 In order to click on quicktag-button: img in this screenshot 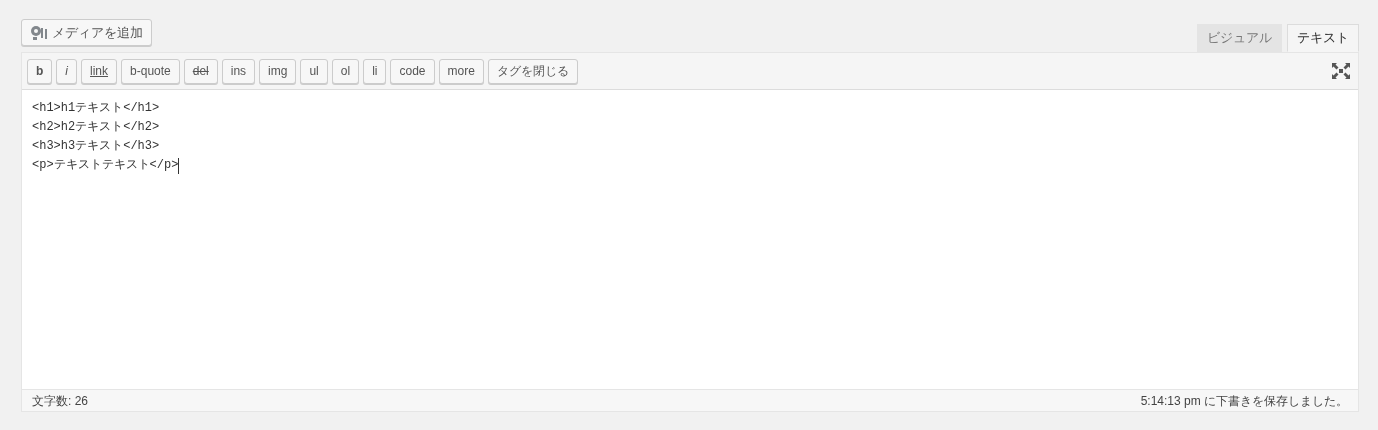, I will do `click(278, 71)`.